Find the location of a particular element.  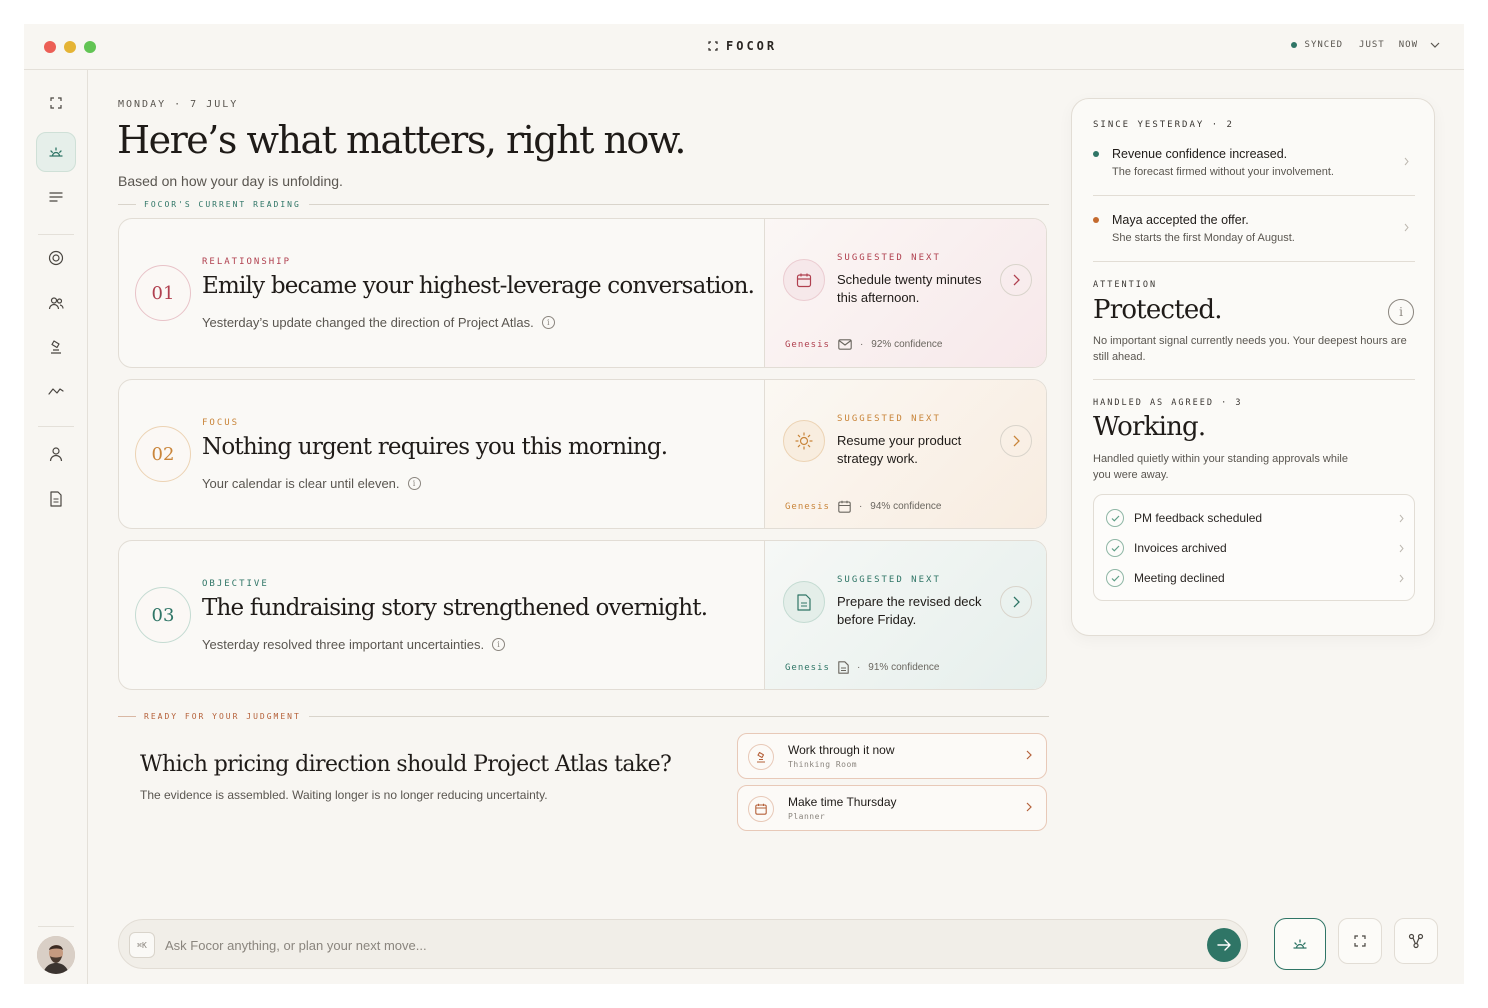

sidebar-people is located at coordinates (56, 303).